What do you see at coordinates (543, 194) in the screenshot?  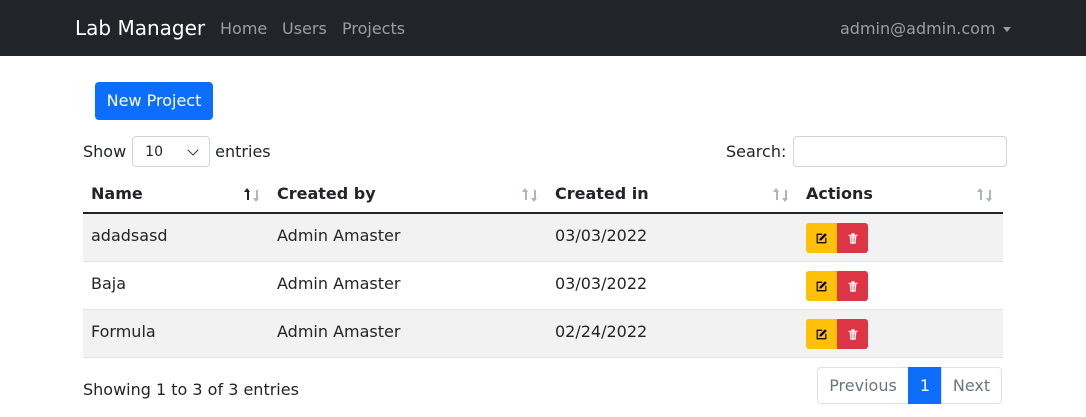 I see `table-header: Name Created by Created in Actions` at bounding box center [543, 194].